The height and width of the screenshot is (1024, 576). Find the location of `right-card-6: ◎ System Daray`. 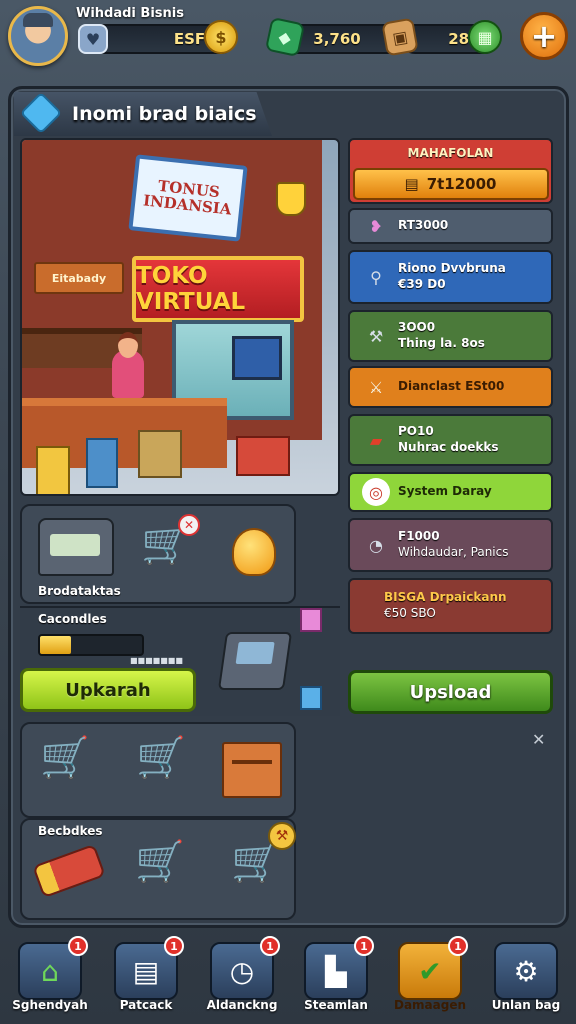

right-card-6: ◎ System Daray is located at coordinates (450, 492).